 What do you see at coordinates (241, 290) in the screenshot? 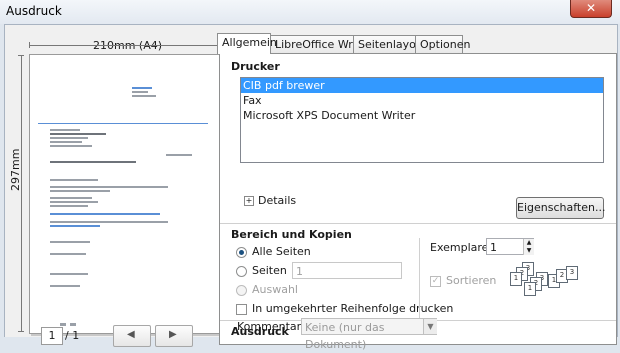
I see `selection-radio` at bounding box center [241, 290].